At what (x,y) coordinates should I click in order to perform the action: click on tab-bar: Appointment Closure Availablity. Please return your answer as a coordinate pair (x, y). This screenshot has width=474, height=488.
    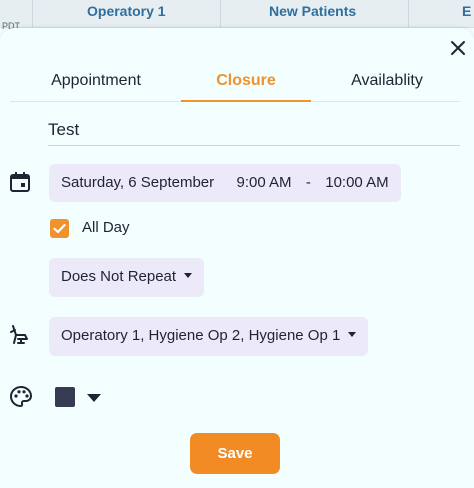
    Looking at the image, I should click on (235, 85).